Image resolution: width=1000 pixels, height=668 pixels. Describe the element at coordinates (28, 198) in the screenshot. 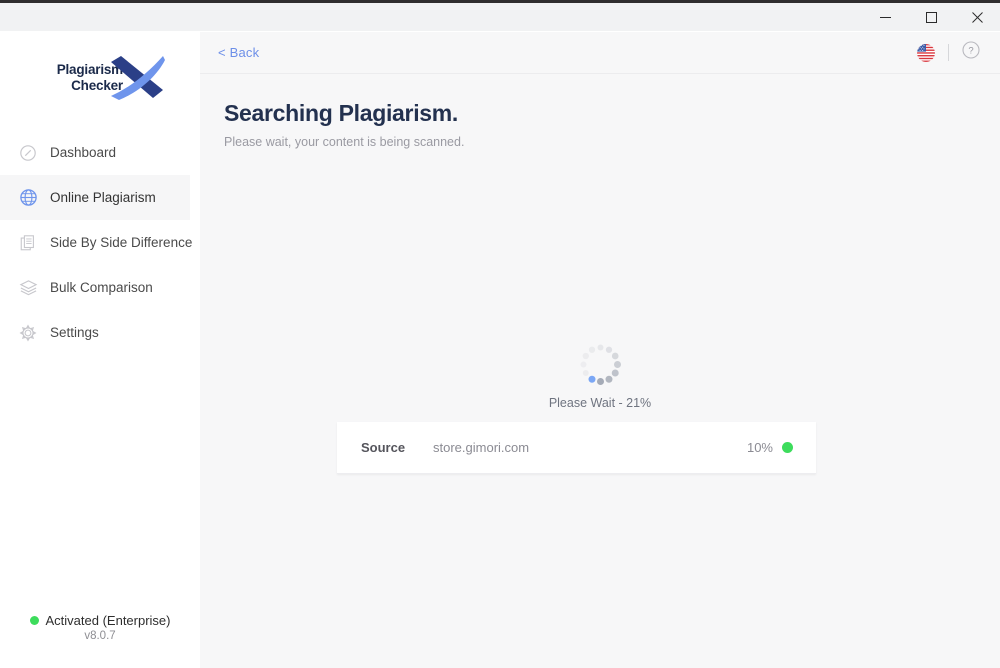

I see `globe-icon` at that location.